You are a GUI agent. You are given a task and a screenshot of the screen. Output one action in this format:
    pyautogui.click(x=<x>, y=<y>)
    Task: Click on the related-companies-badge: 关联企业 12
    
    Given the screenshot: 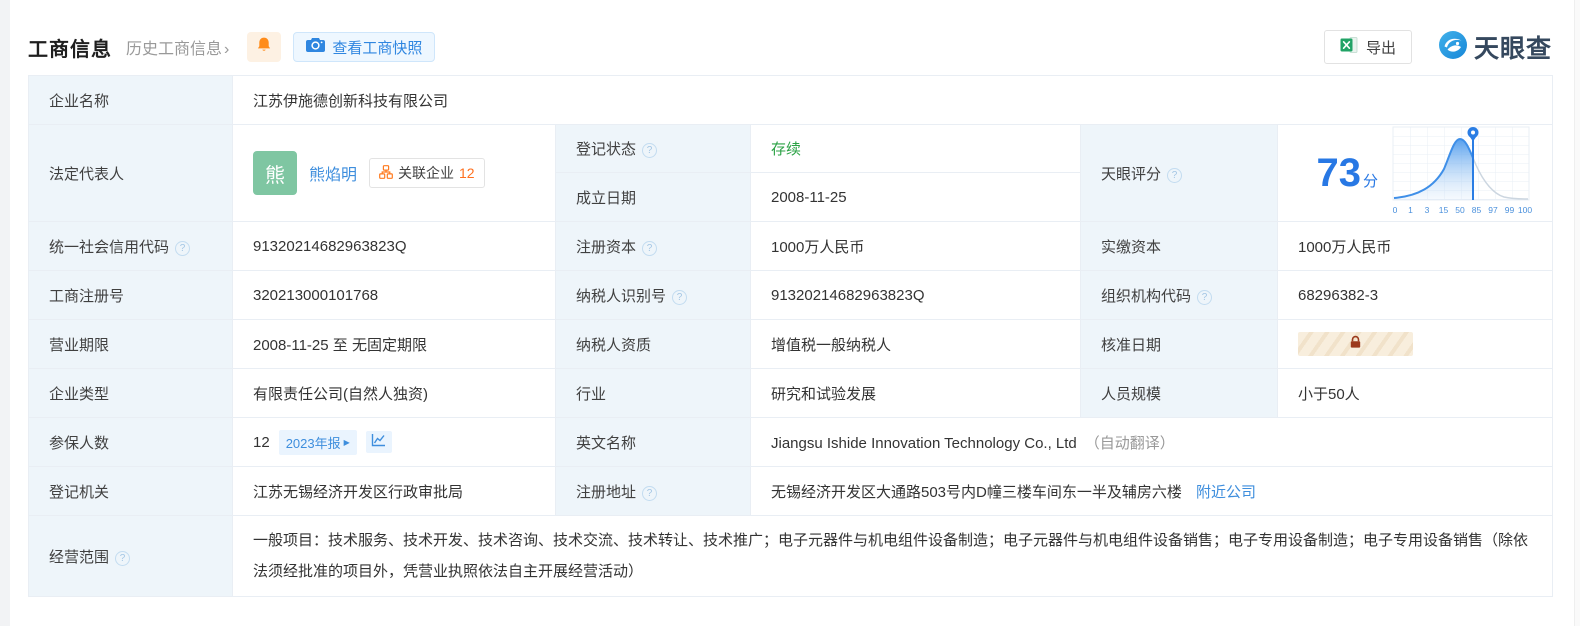 What is the action you would take?
    pyautogui.click(x=427, y=173)
    